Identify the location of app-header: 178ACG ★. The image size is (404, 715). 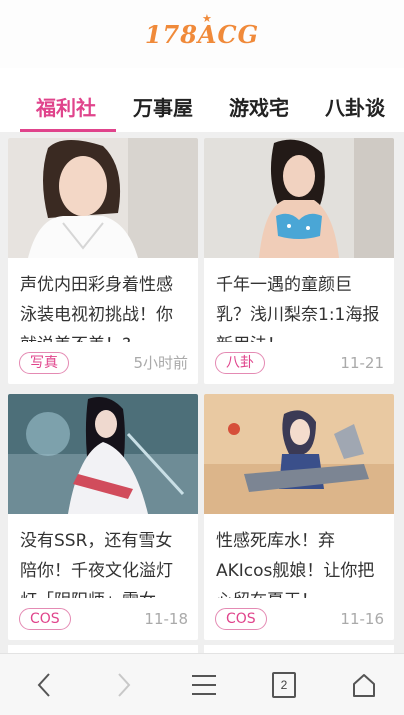
(202, 34).